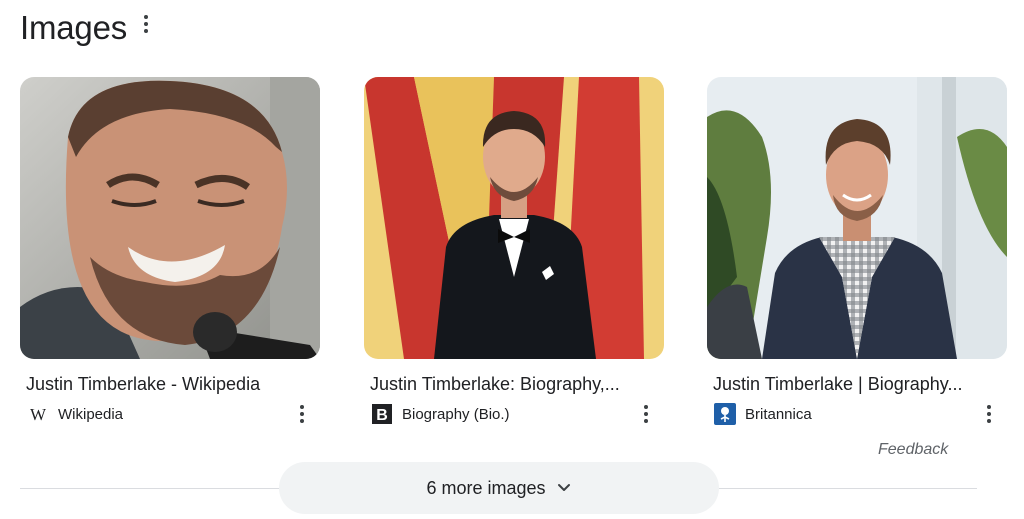  I want to click on source-name: Britannica, so click(778, 414).